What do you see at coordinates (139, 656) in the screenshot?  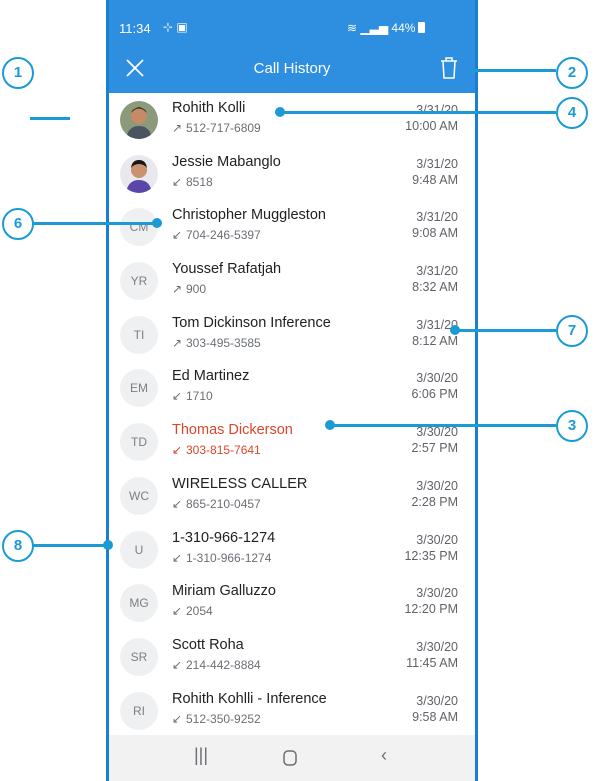 I see `contact-initials-avatar: SR` at bounding box center [139, 656].